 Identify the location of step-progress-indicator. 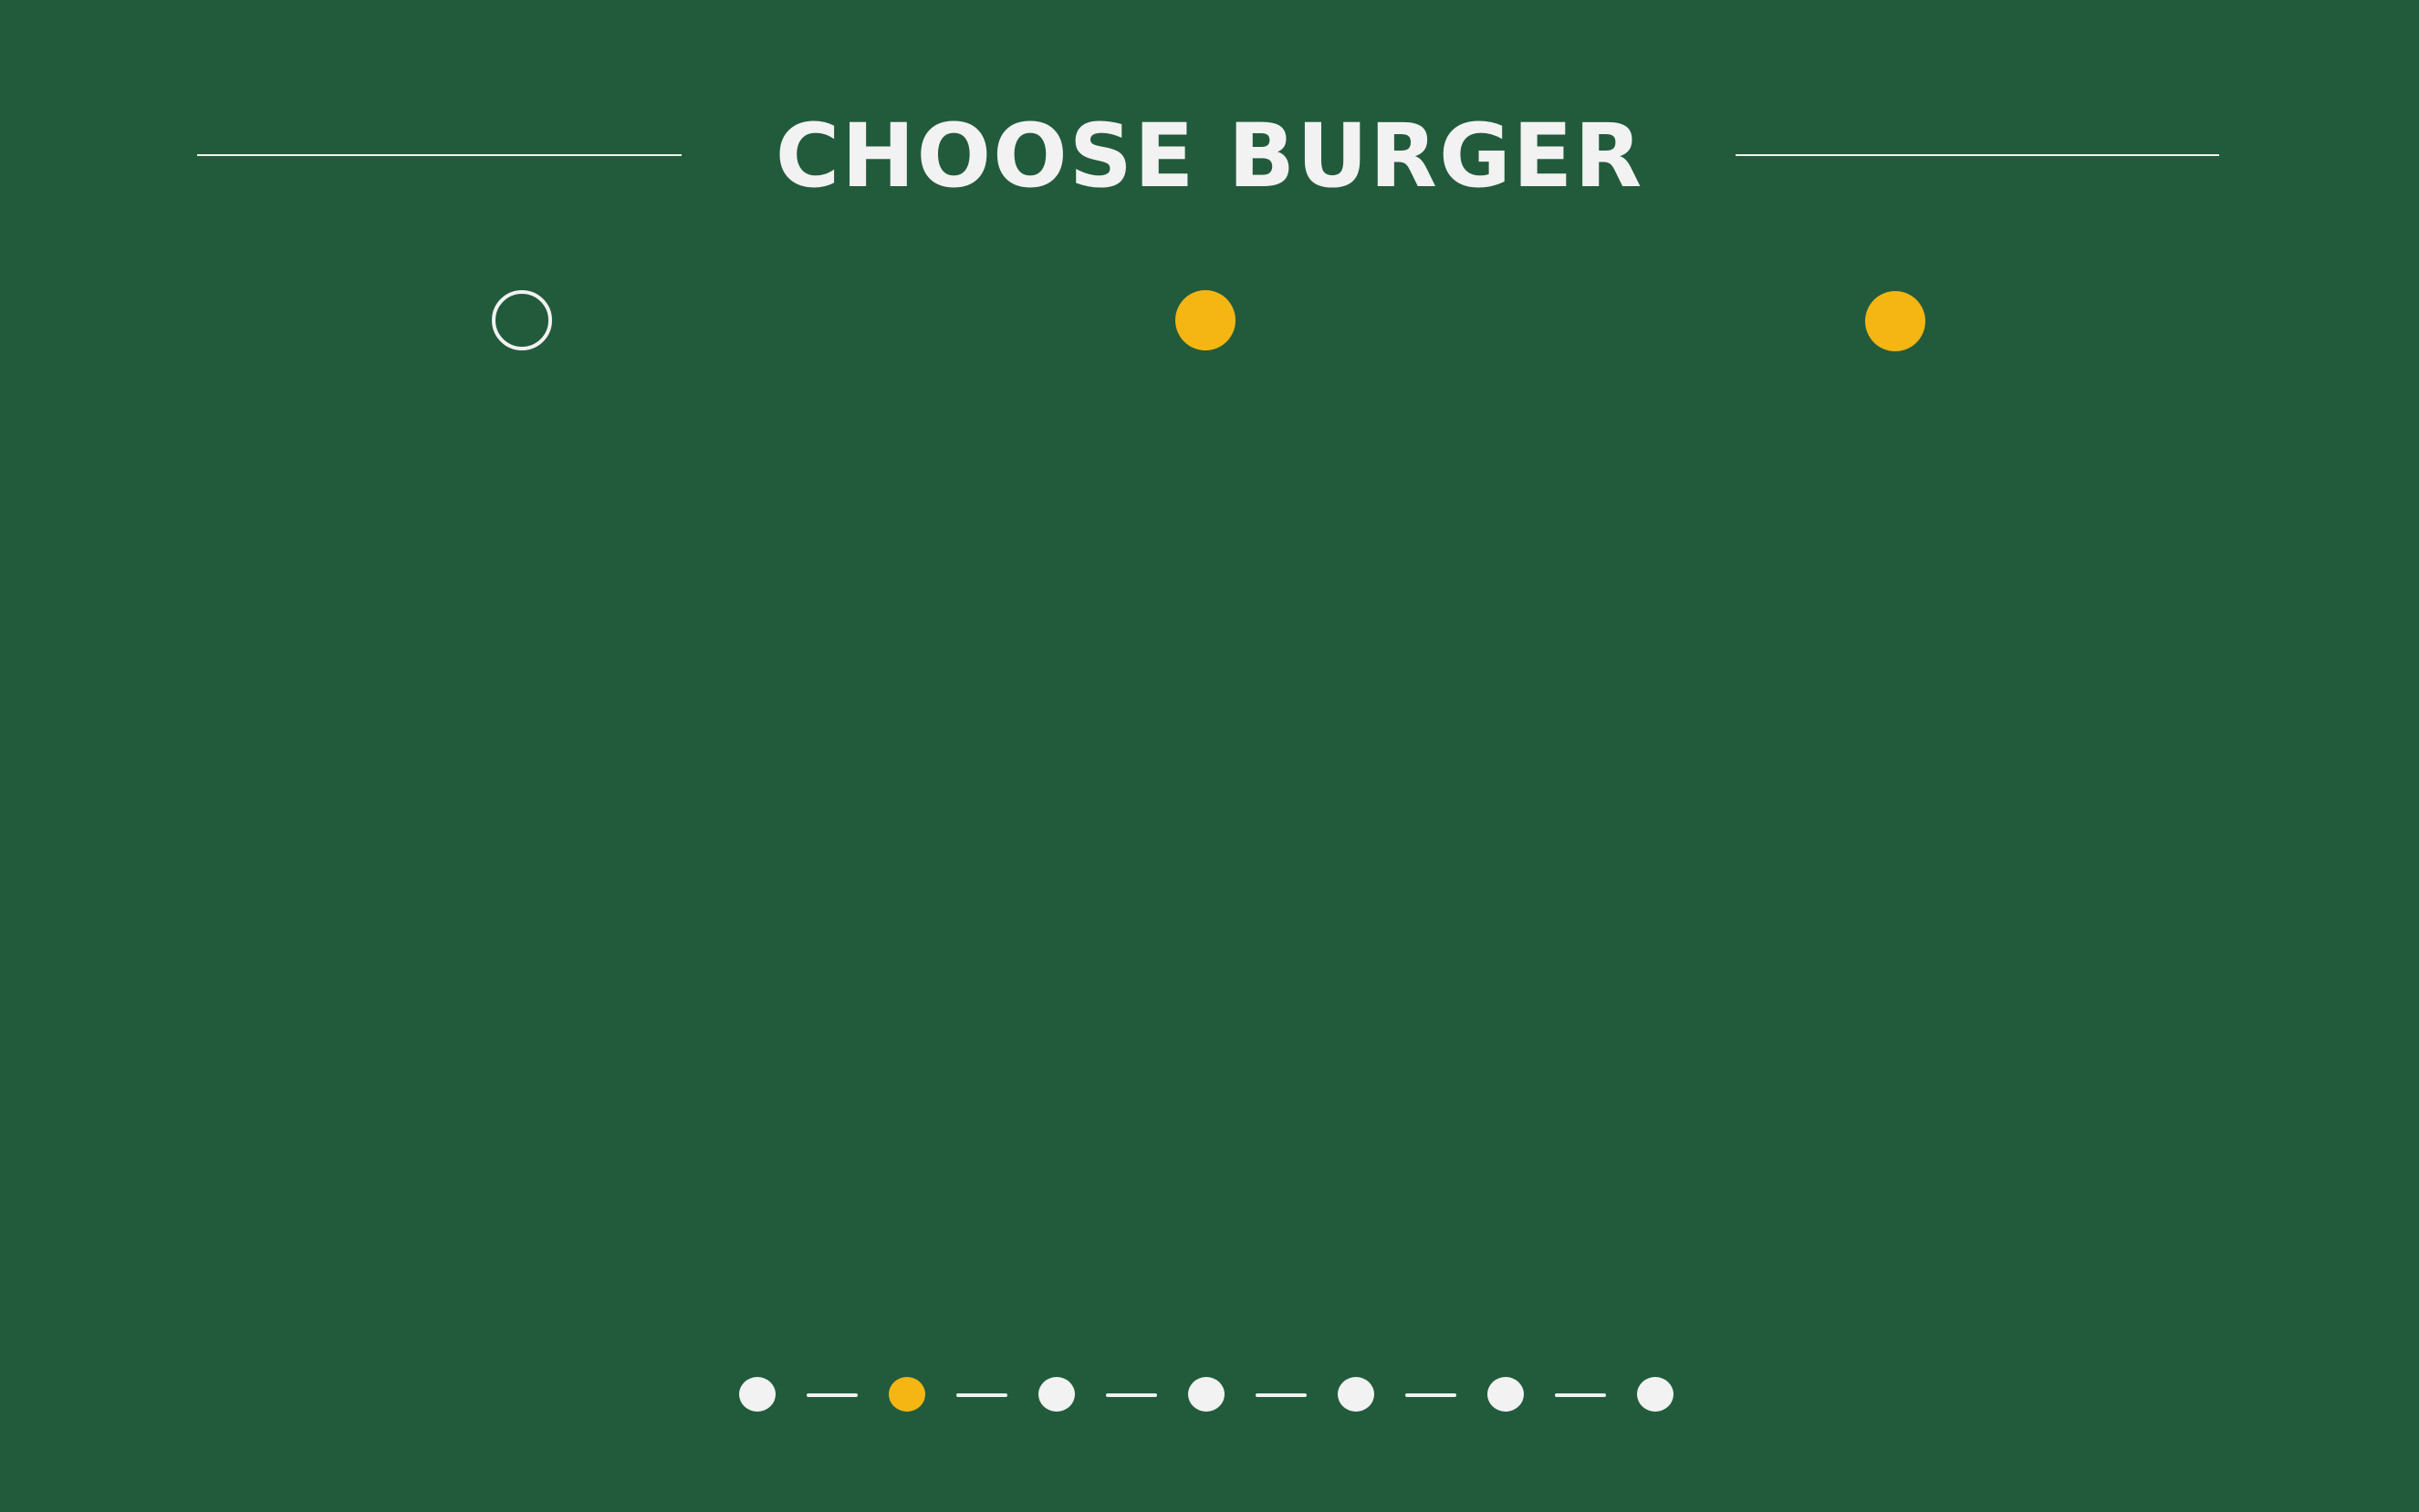
(1209, 1395).